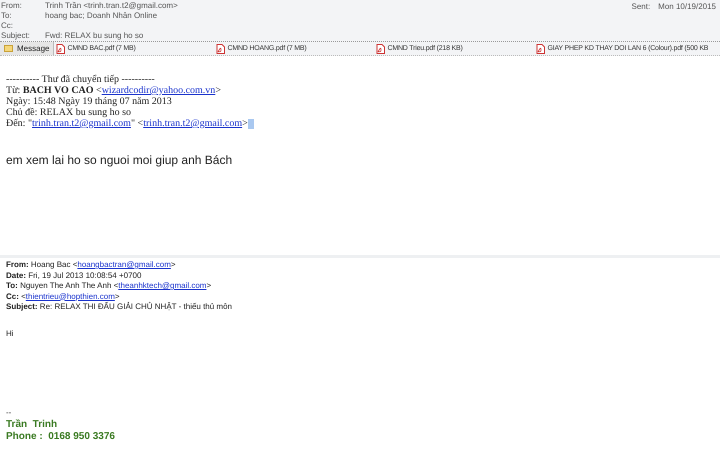  Describe the element at coordinates (11, 6) in the screenshot. I see `field-label: From:` at that location.